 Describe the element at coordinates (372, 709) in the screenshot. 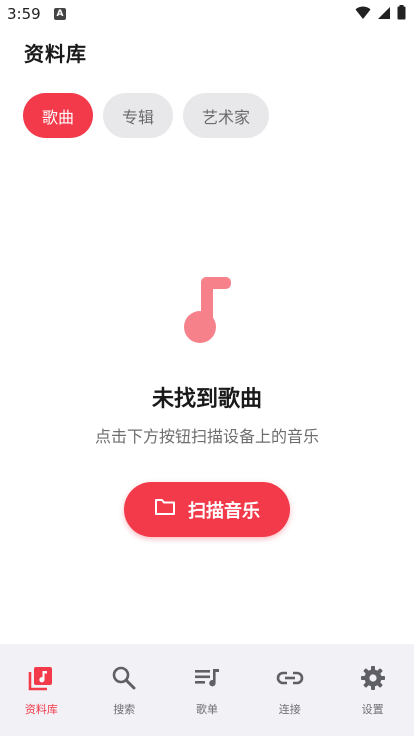

I see `nav-label-settings: 设置` at that location.